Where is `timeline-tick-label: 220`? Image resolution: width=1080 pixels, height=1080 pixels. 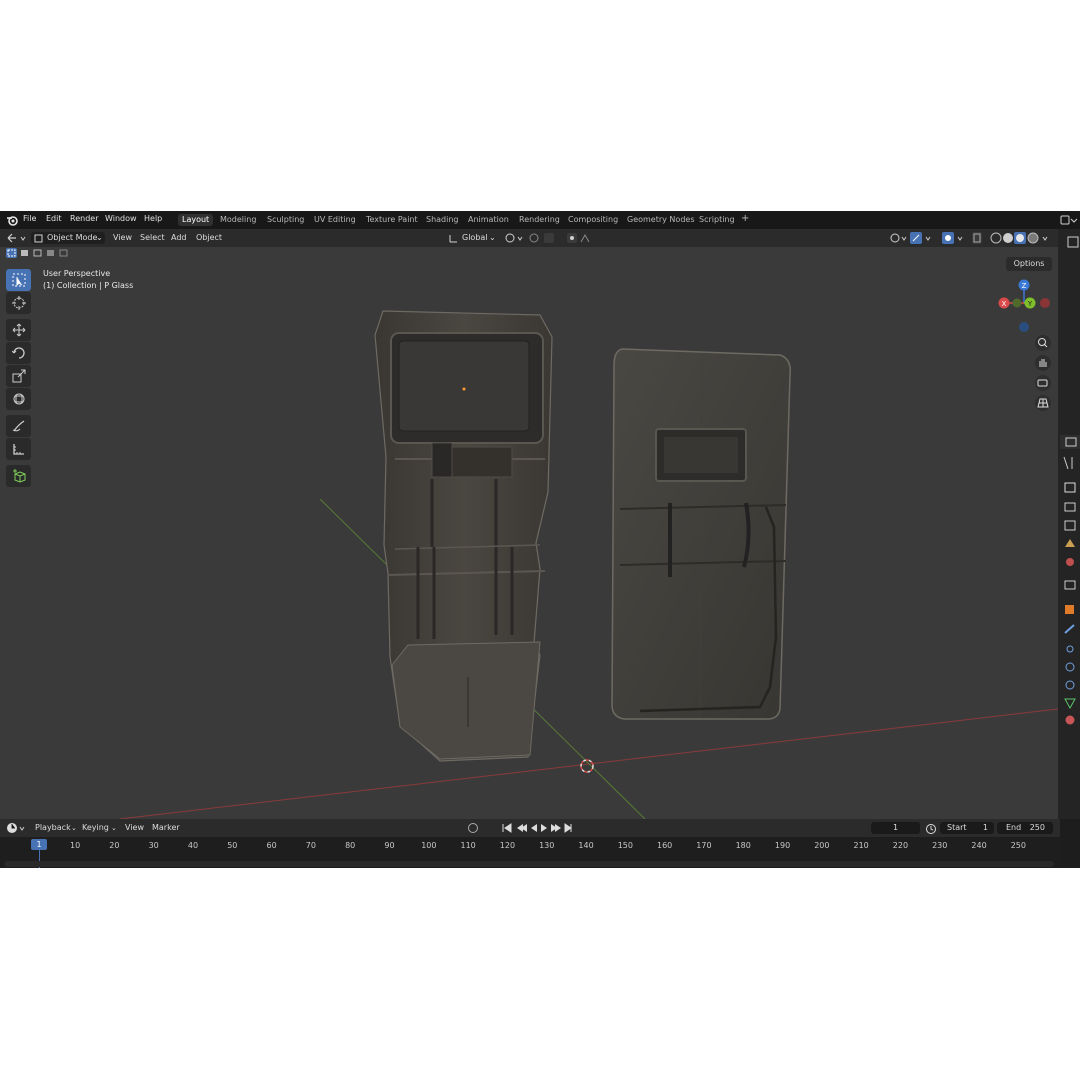 timeline-tick-label: 220 is located at coordinates (900, 845).